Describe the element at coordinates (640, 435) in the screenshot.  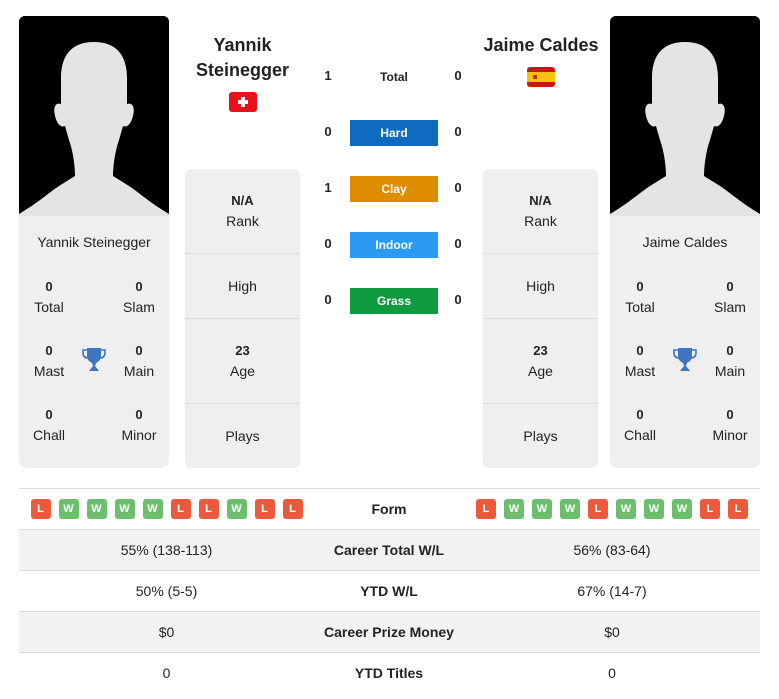
I see `label: Chall` at that location.